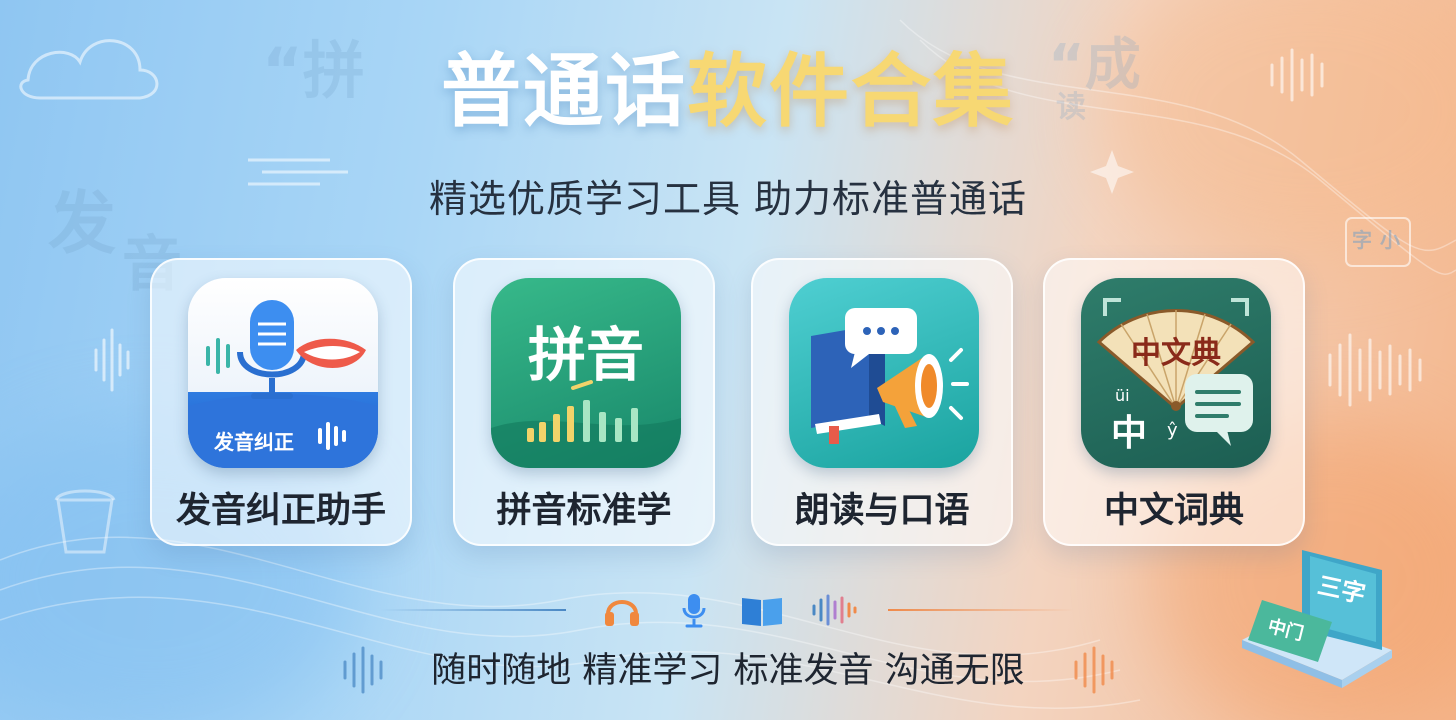 This screenshot has width=1456, height=720. I want to click on app-card-pronunciation: 发音纠正 发音纠正助手, so click(281, 402).